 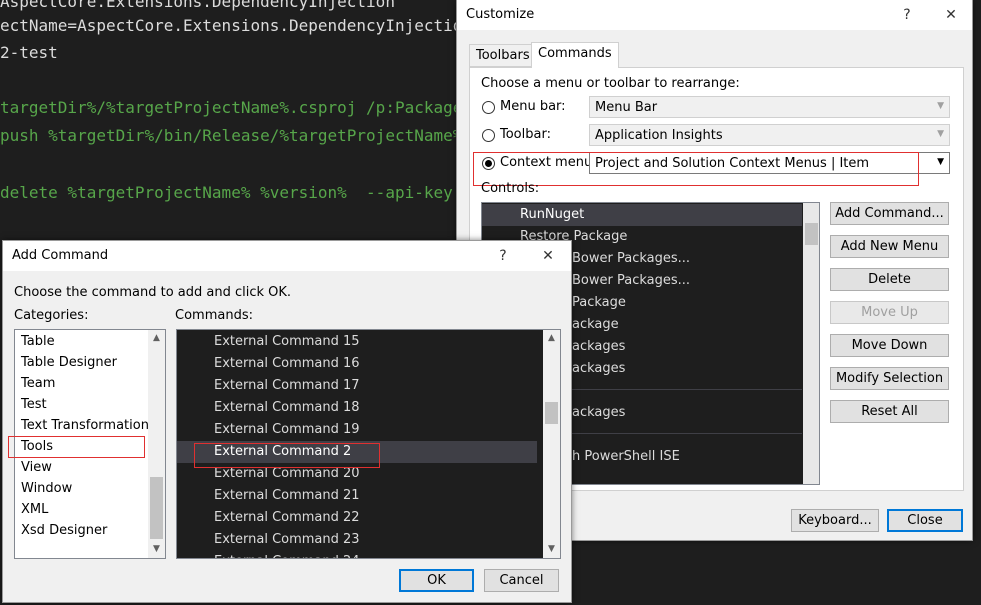 I want to click on toolbar-select: Application Insights ▼, so click(x=769, y=135).